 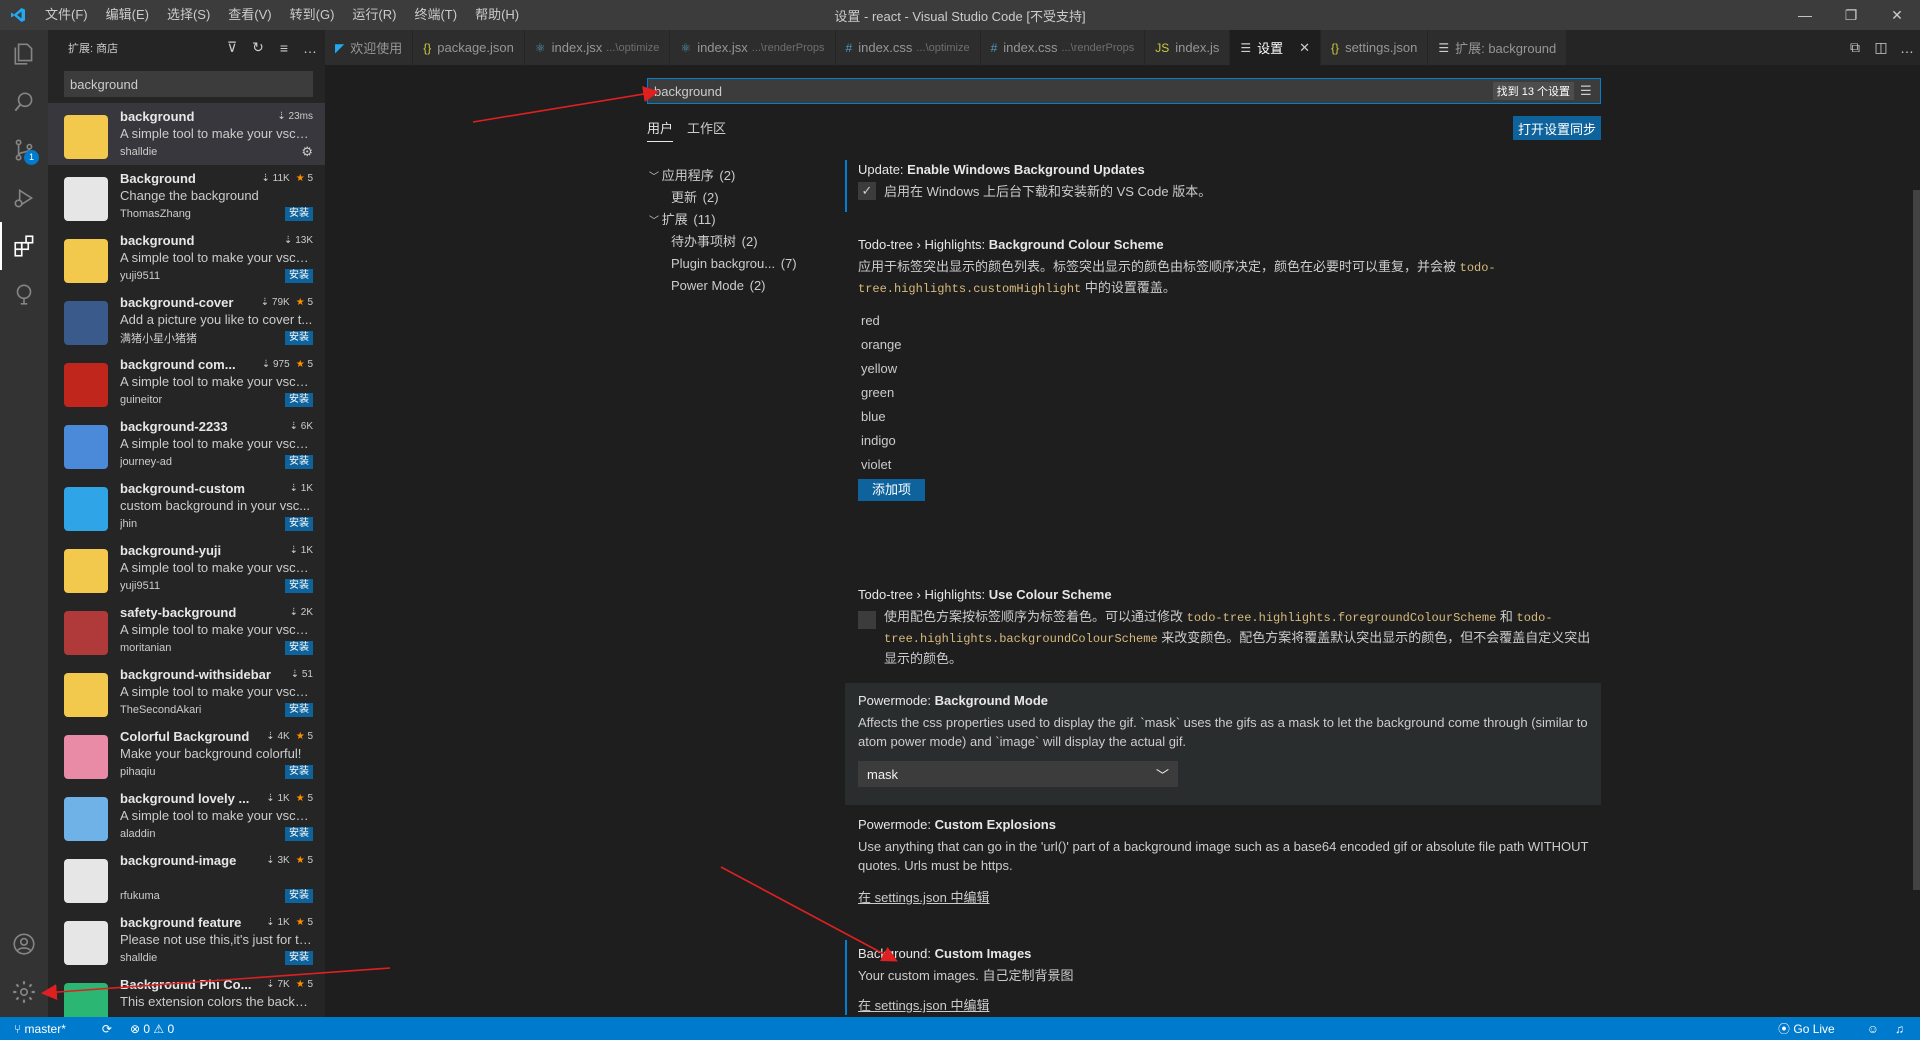 What do you see at coordinates (1897, 15) in the screenshot?
I see `close-window-icon: ✕` at bounding box center [1897, 15].